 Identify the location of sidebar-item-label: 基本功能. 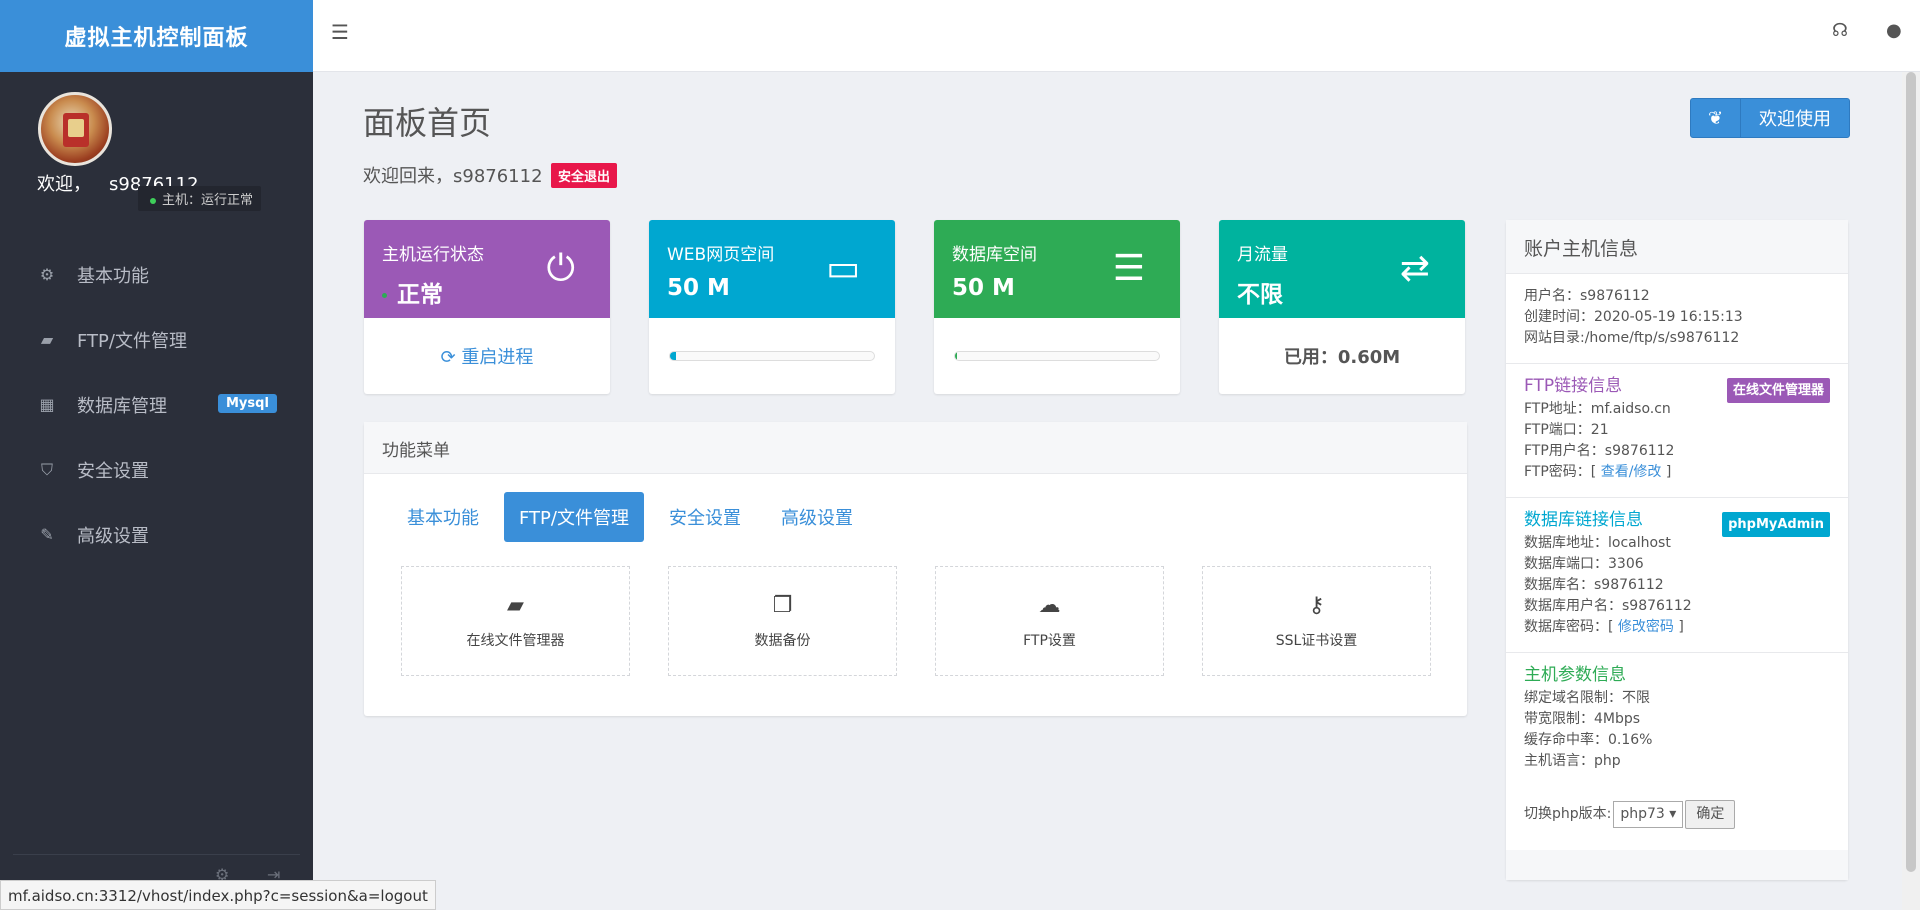
(113, 276).